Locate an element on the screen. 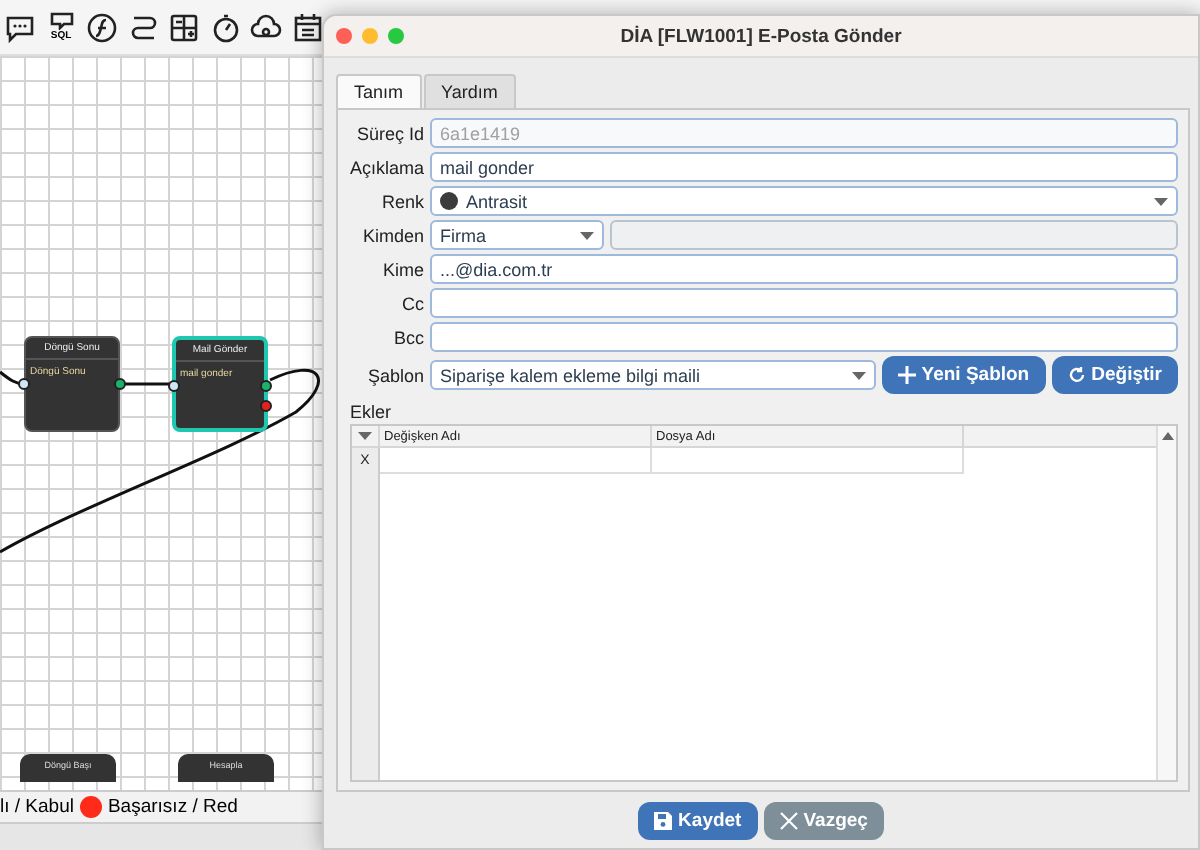  field-label: Şablon is located at coordinates (394, 375).